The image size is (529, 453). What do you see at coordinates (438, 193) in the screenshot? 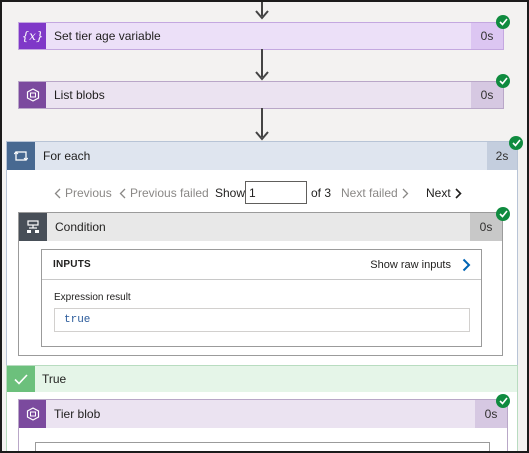
I see `next-label: Next` at bounding box center [438, 193].